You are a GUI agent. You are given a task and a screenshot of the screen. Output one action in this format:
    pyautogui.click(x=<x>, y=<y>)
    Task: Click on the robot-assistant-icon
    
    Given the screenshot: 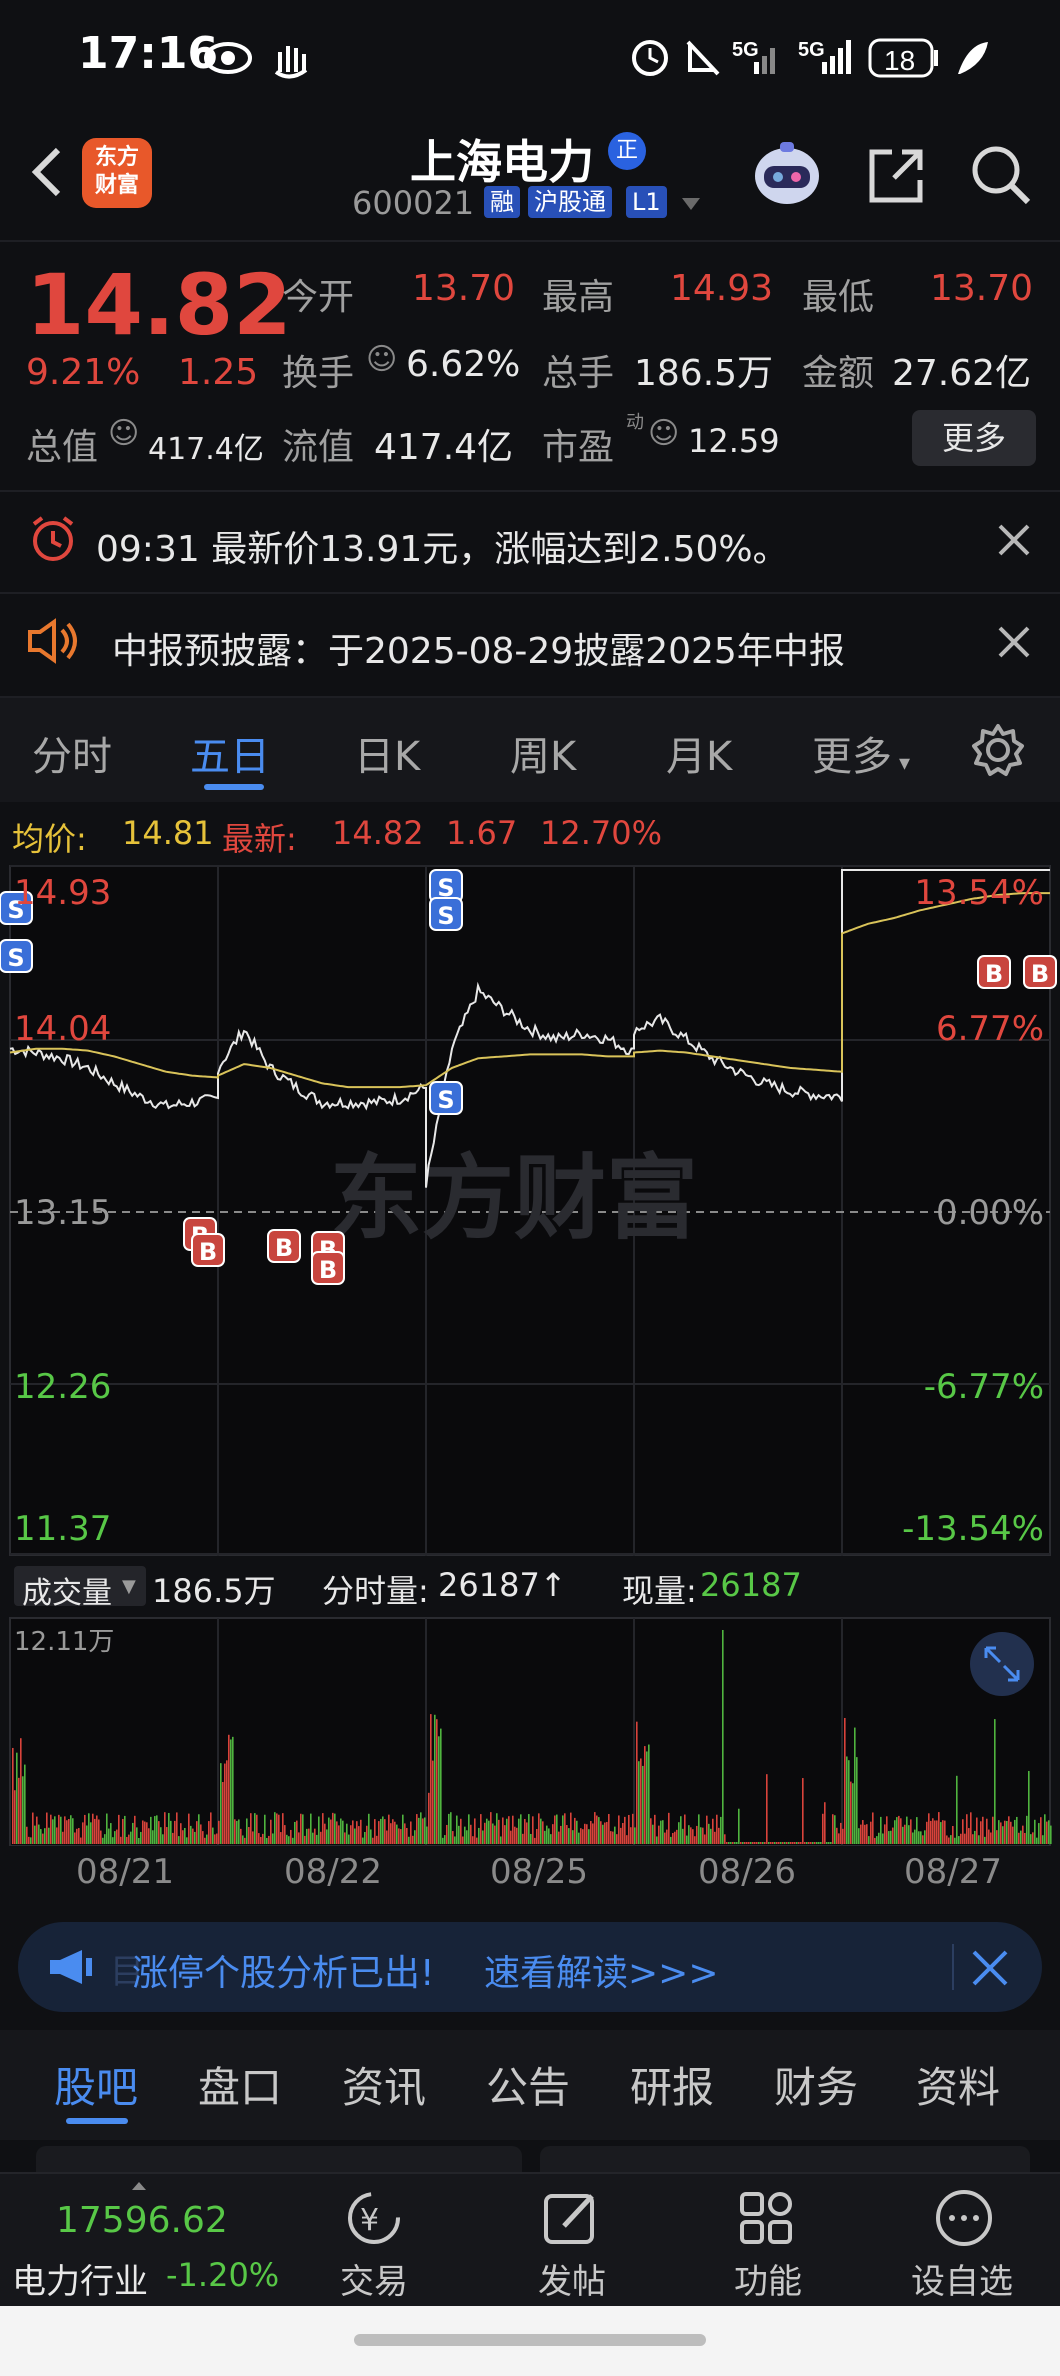 What is the action you would take?
    pyautogui.click(x=787, y=173)
    